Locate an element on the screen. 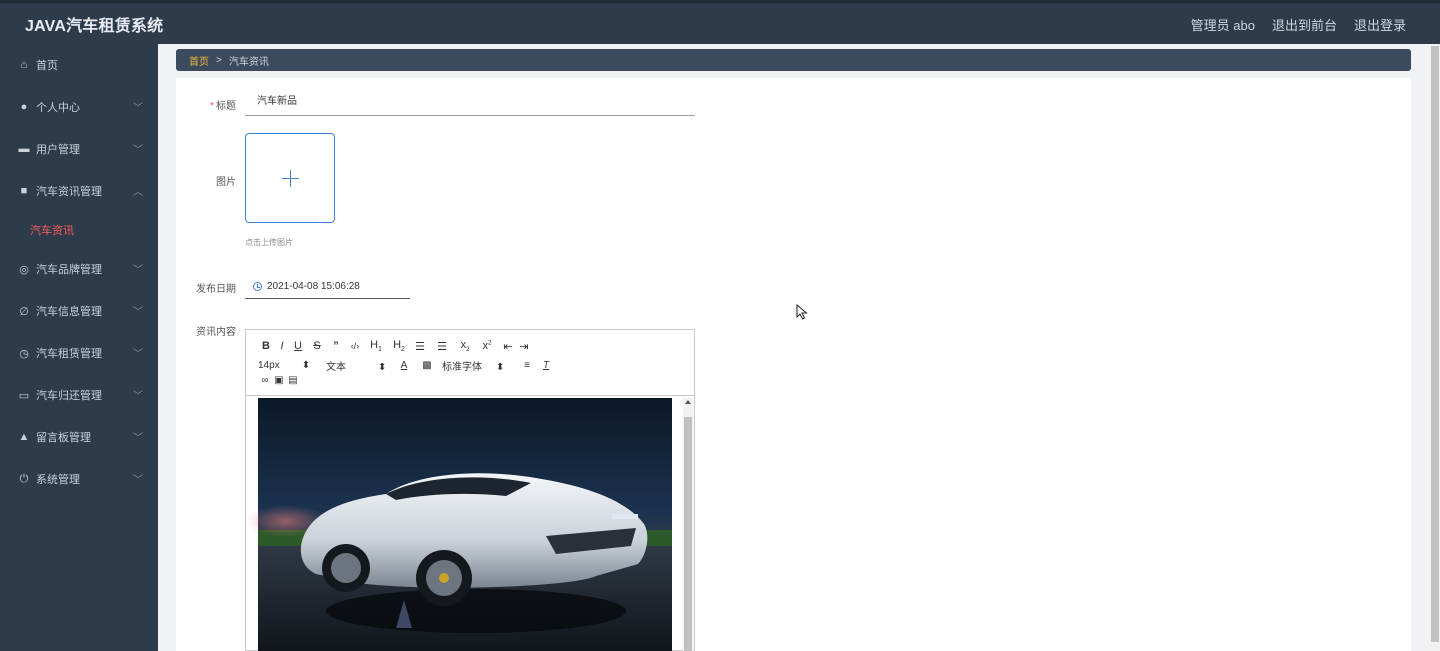  sidebar-item-users: ▬ 用户管理 ﹀ is located at coordinates (79, 149).